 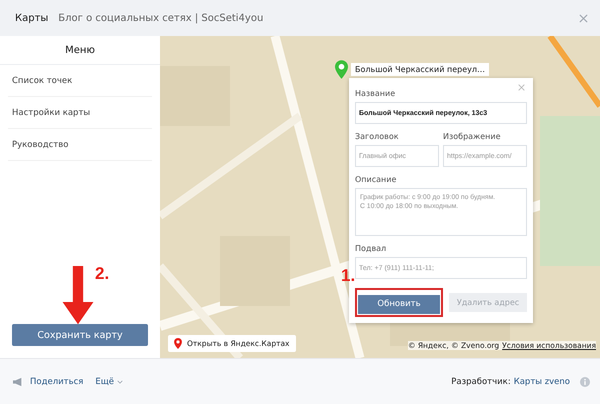 What do you see at coordinates (120, 382) in the screenshot?
I see `caret-icon` at bounding box center [120, 382].